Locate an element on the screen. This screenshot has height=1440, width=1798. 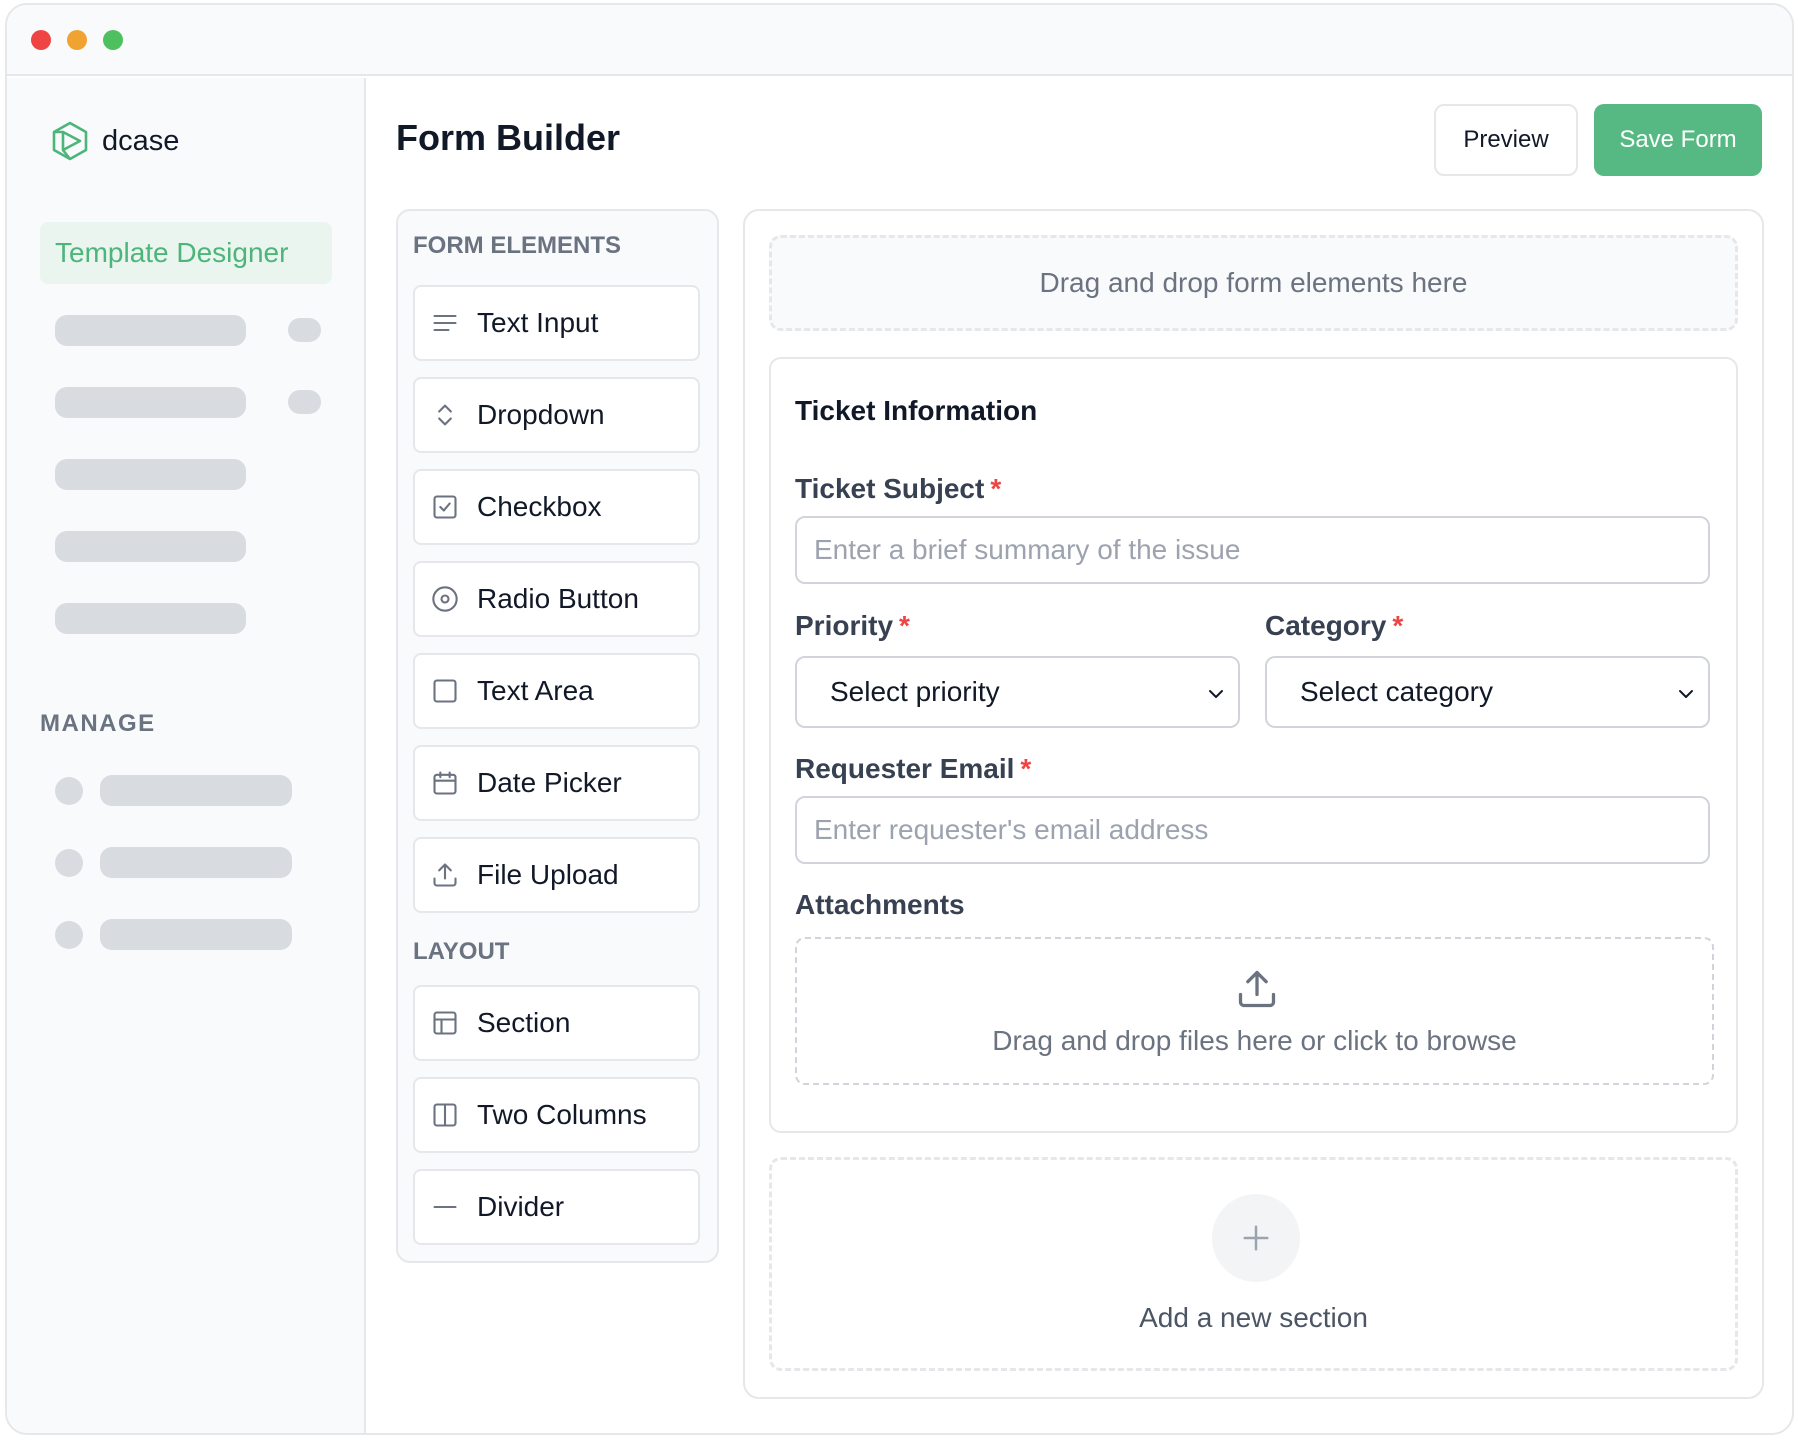
palette-item-checkbox: Checkbox is located at coordinates (556, 507).